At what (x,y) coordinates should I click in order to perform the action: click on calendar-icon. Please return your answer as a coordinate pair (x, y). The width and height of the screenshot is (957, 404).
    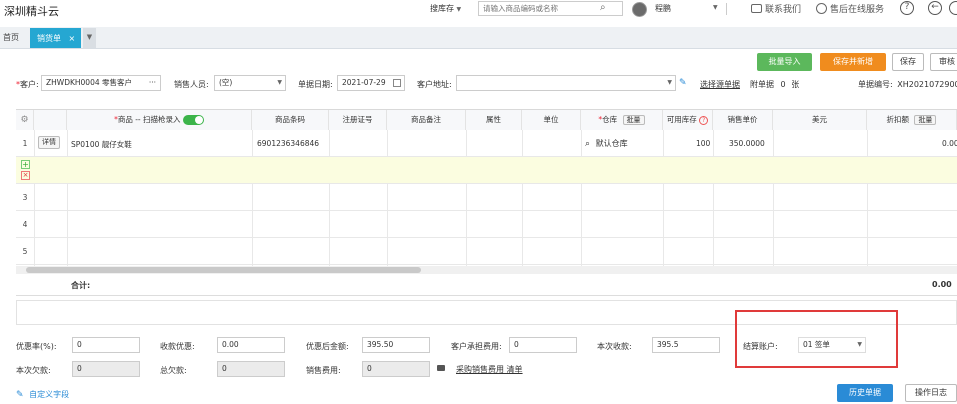
    Looking at the image, I should click on (397, 83).